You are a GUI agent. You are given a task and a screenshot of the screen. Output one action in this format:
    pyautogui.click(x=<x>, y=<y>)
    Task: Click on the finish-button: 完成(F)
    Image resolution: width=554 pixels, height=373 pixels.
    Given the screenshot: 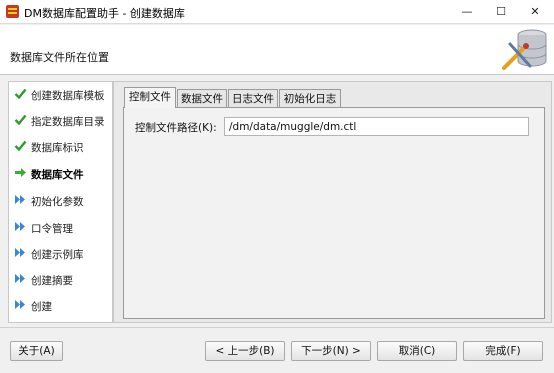 What is the action you would take?
    pyautogui.click(x=503, y=351)
    